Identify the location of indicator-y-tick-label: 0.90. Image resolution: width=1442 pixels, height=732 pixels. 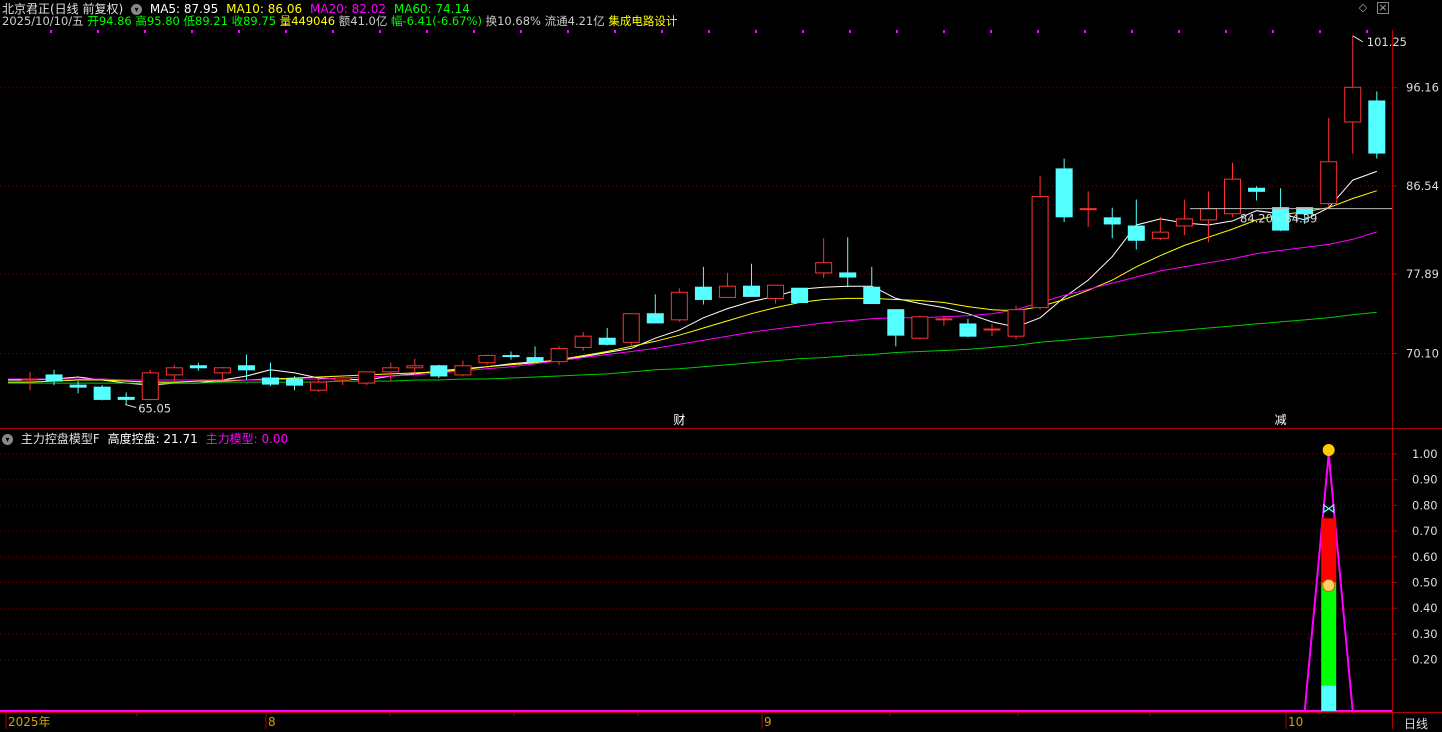
(1425, 480).